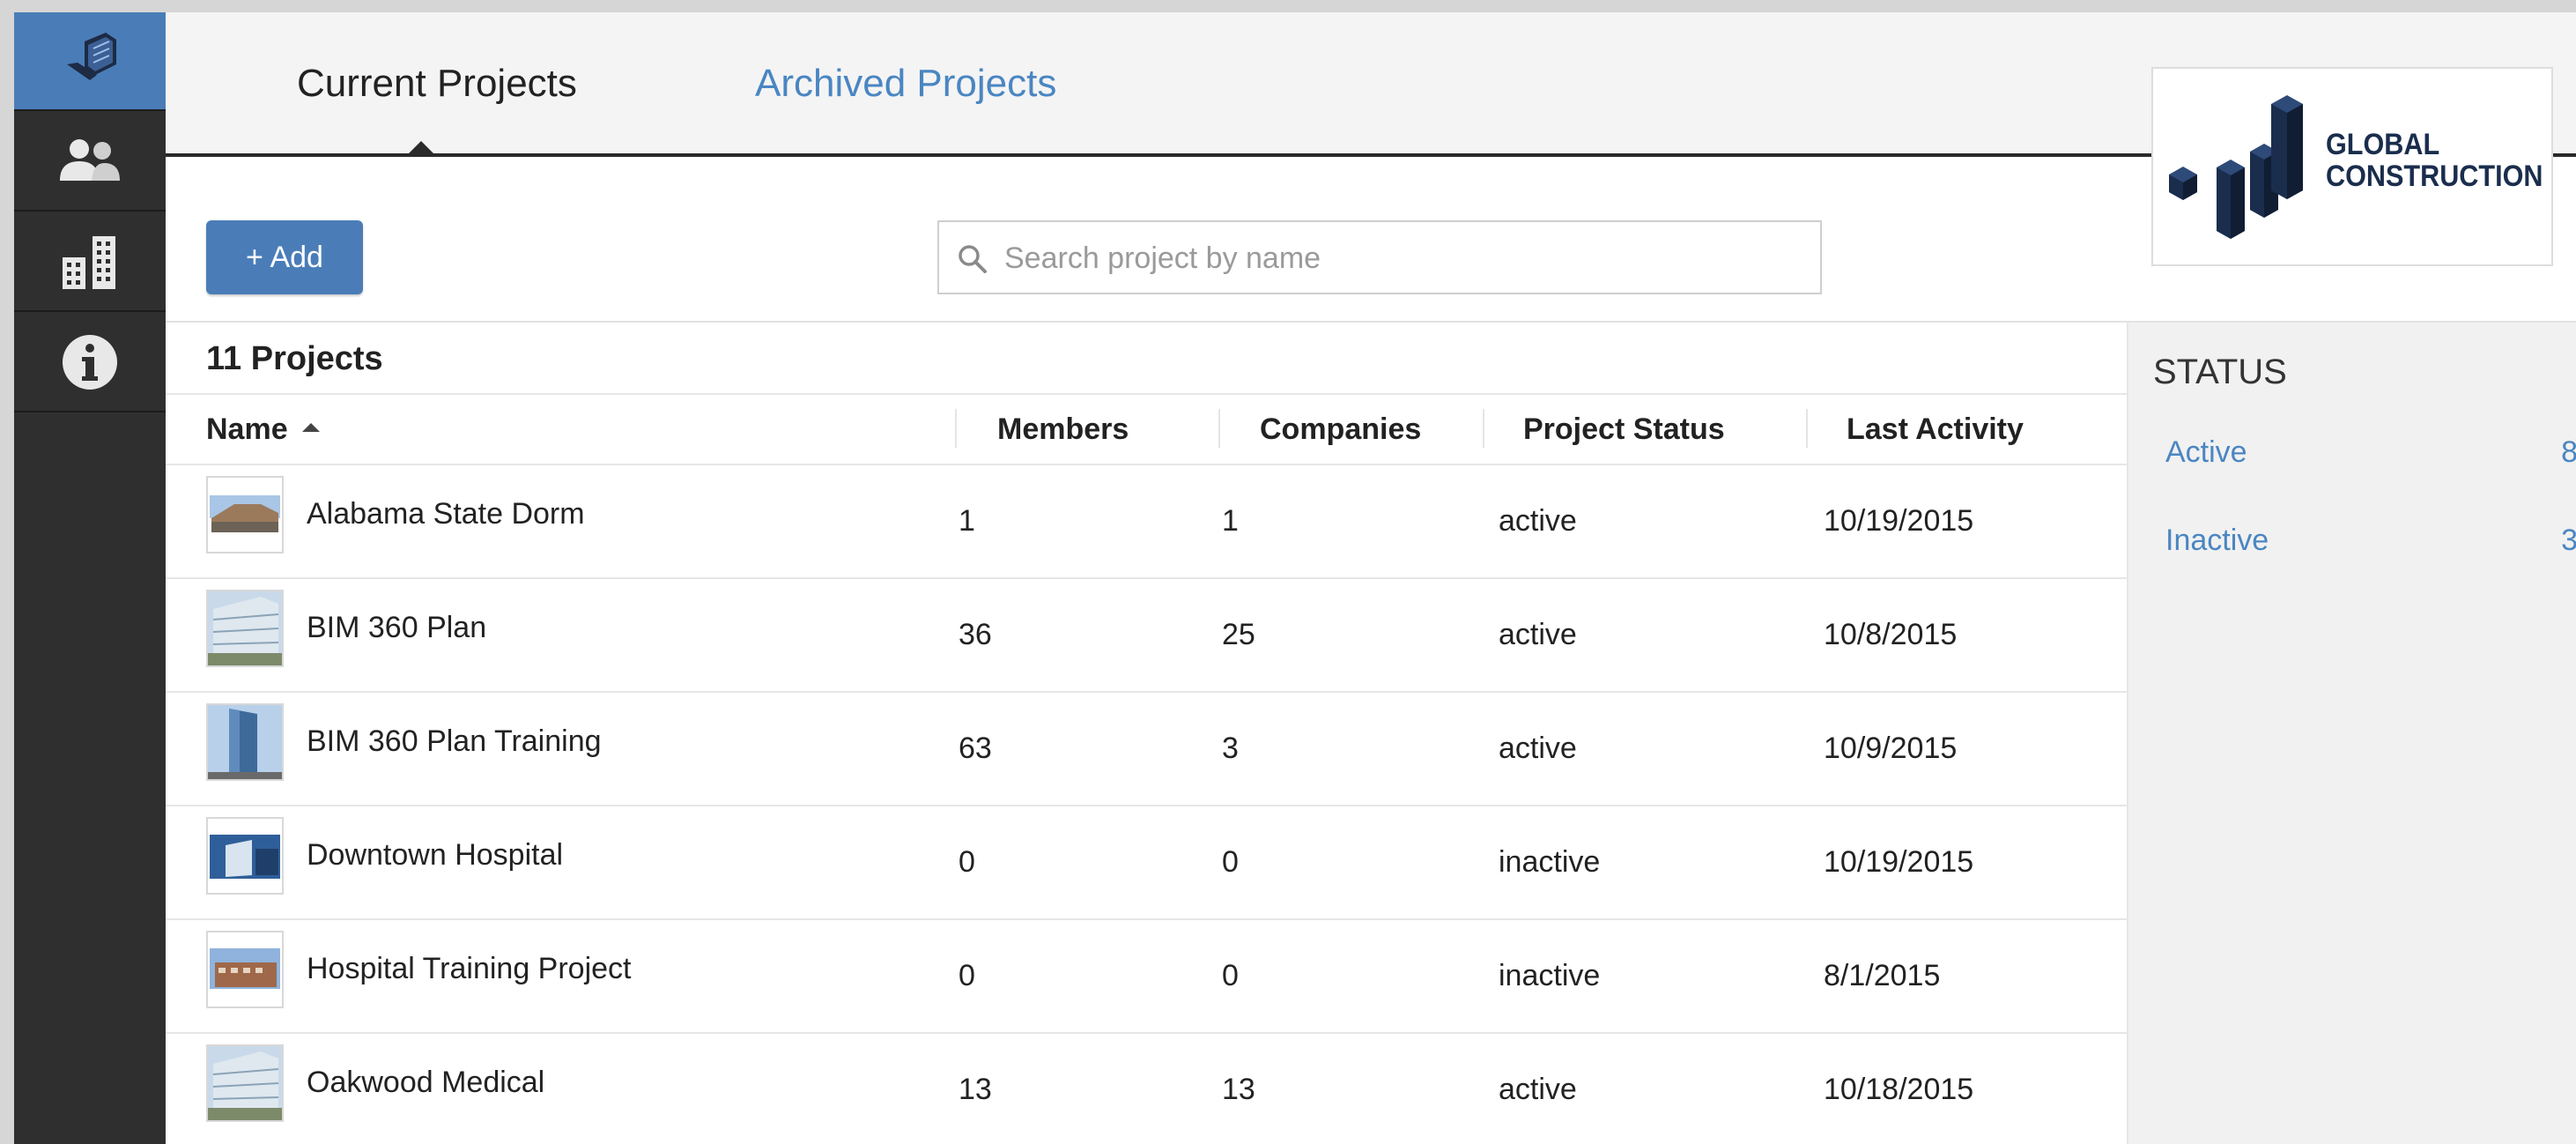  What do you see at coordinates (1239, 1089) in the screenshot?
I see `project-companies: 13` at bounding box center [1239, 1089].